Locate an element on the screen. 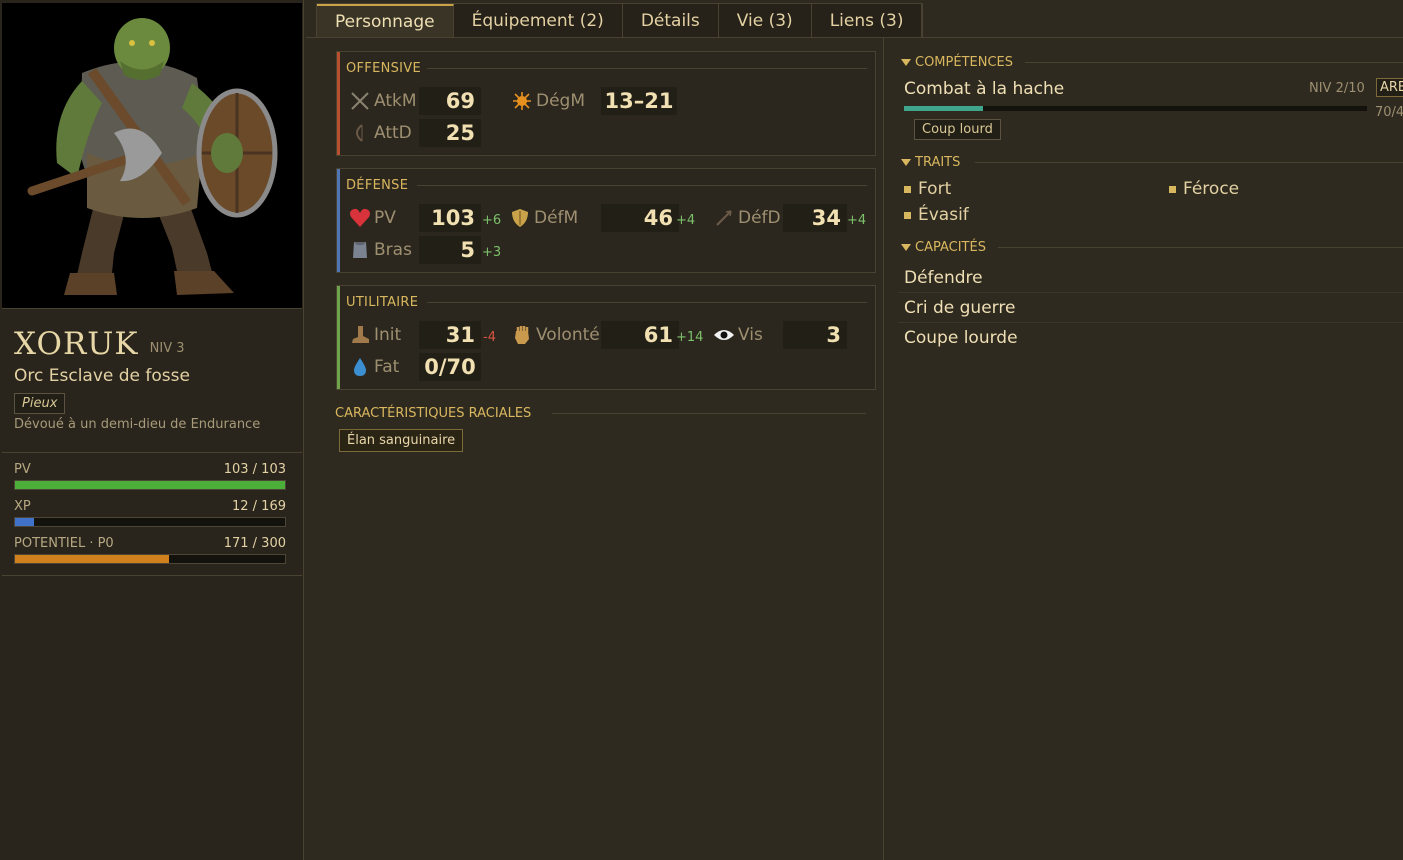 The width and height of the screenshot is (1403, 860). ability-item: Cri de guerre is located at coordinates (959, 308).